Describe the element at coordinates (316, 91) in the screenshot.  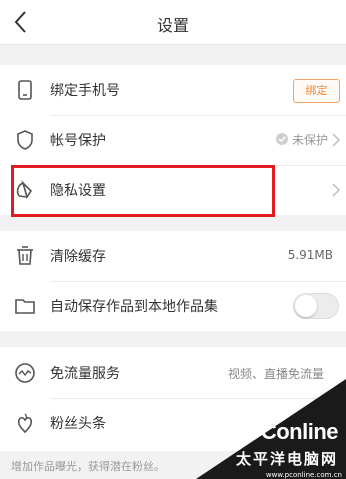
I see `bind-phone-button: 绑定` at that location.